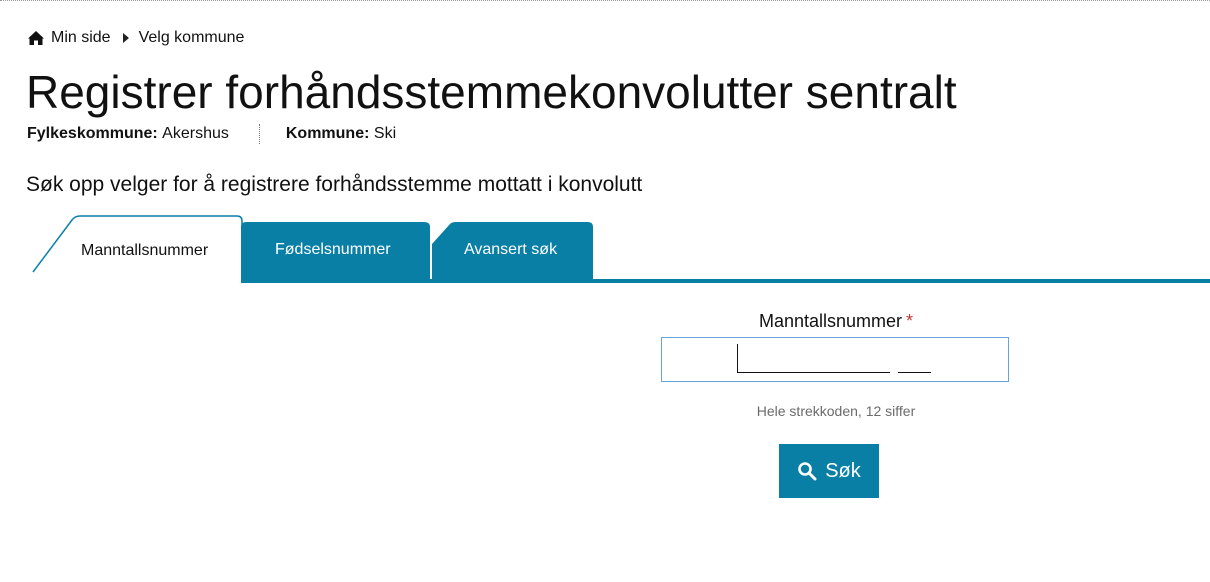  What do you see at coordinates (385, 133) in the screenshot?
I see `municipality-value: Ski` at bounding box center [385, 133].